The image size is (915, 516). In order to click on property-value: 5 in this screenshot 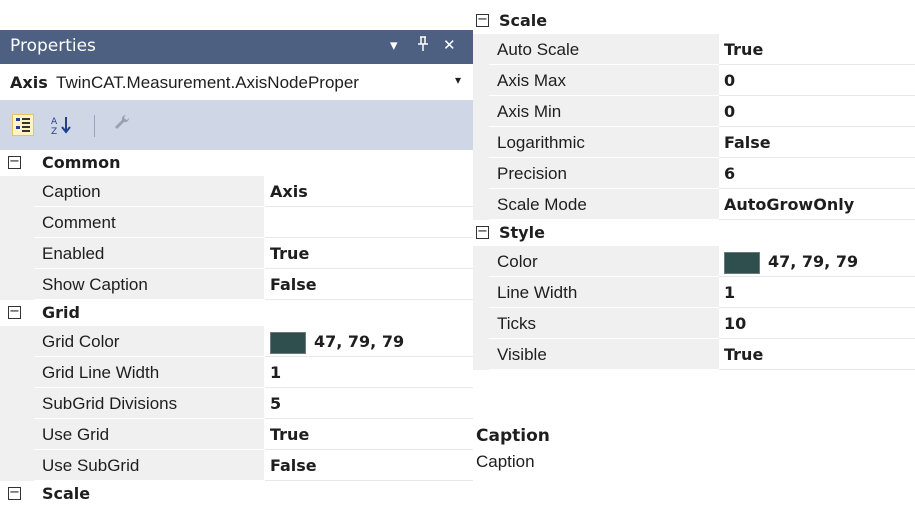, I will do `click(369, 403)`.